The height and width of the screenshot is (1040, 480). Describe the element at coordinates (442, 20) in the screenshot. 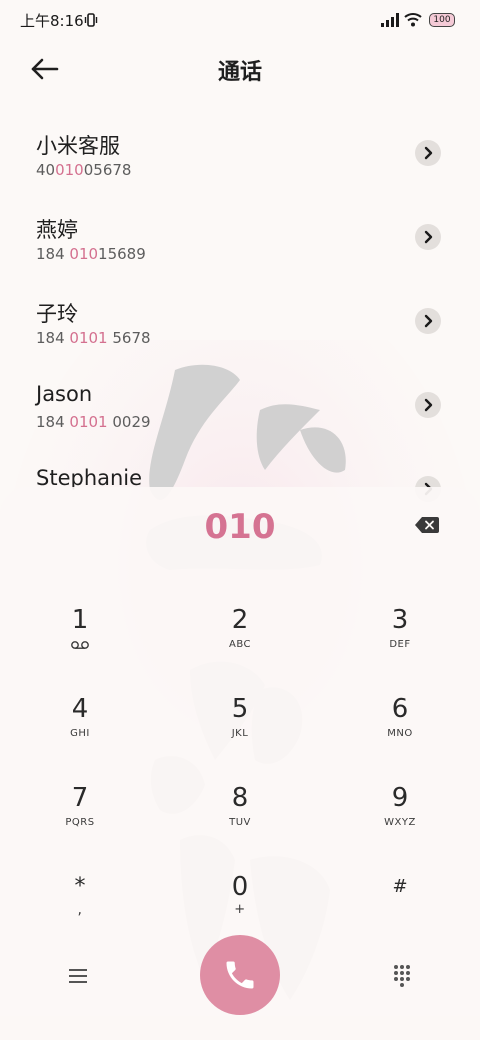

I see `battery-icon: 100` at that location.